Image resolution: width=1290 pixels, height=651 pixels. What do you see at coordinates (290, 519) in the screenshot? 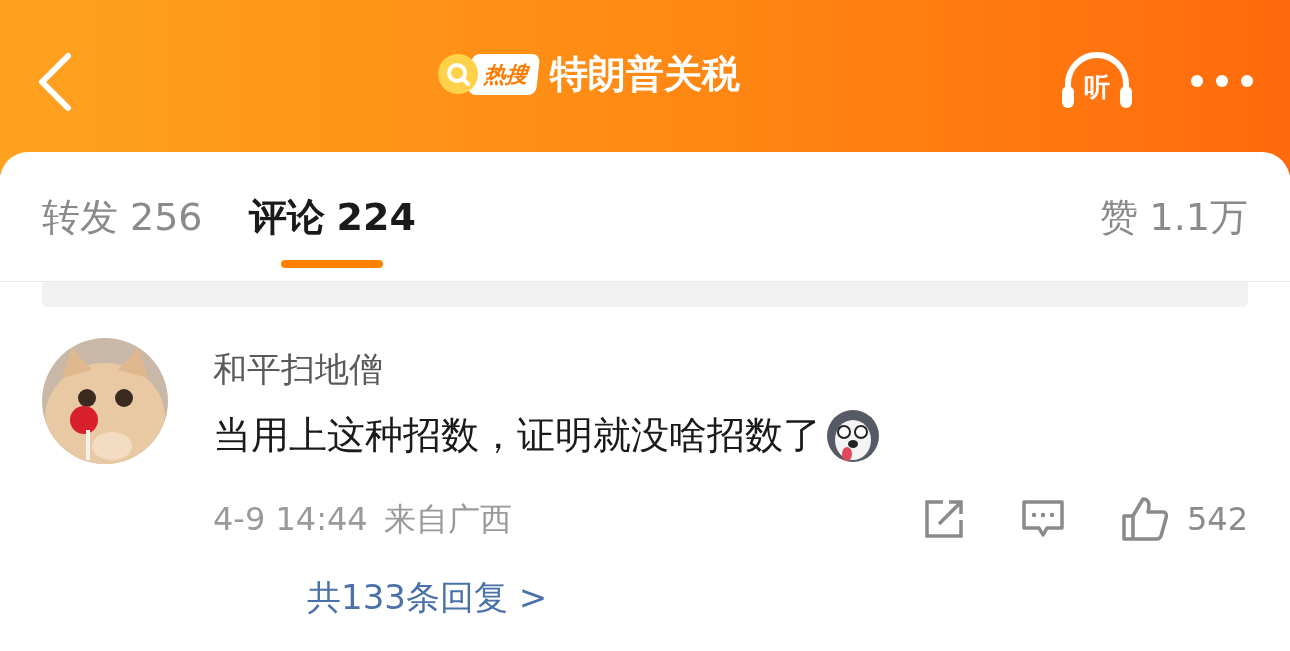
I see `comment-time: 4-9 14:44` at bounding box center [290, 519].